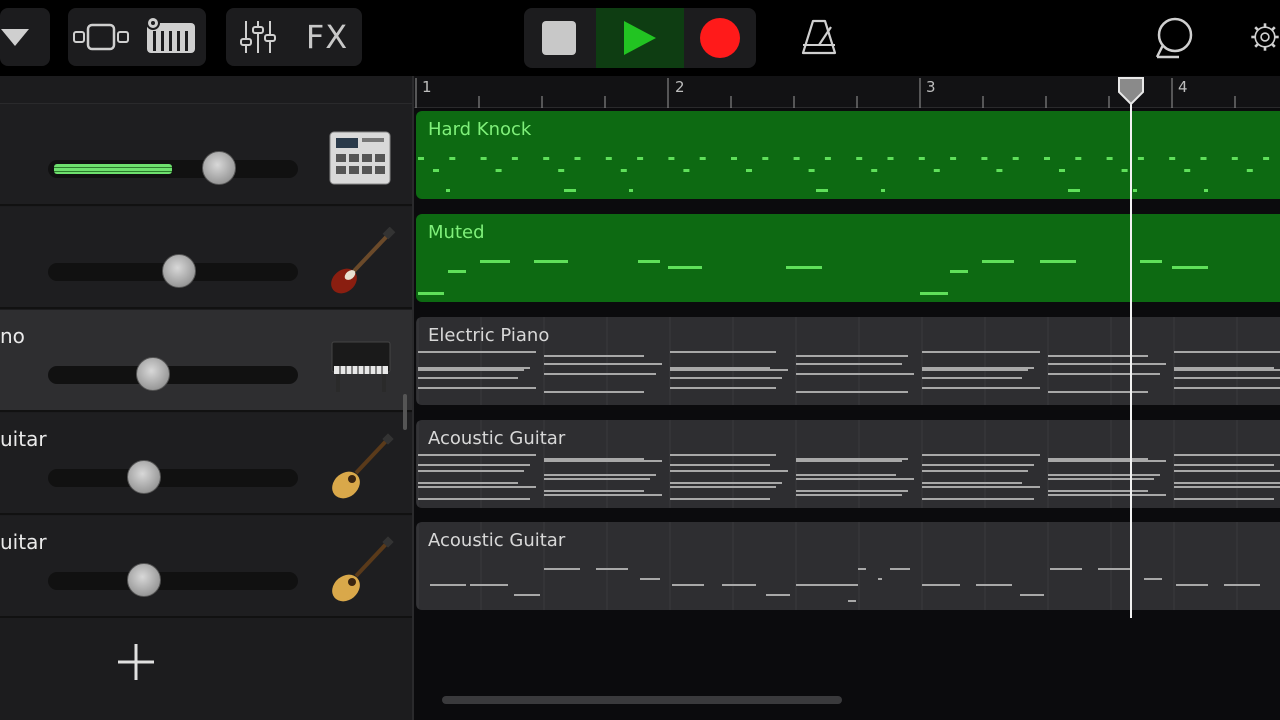  I want to click on volume-level-meter, so click(113, 169).